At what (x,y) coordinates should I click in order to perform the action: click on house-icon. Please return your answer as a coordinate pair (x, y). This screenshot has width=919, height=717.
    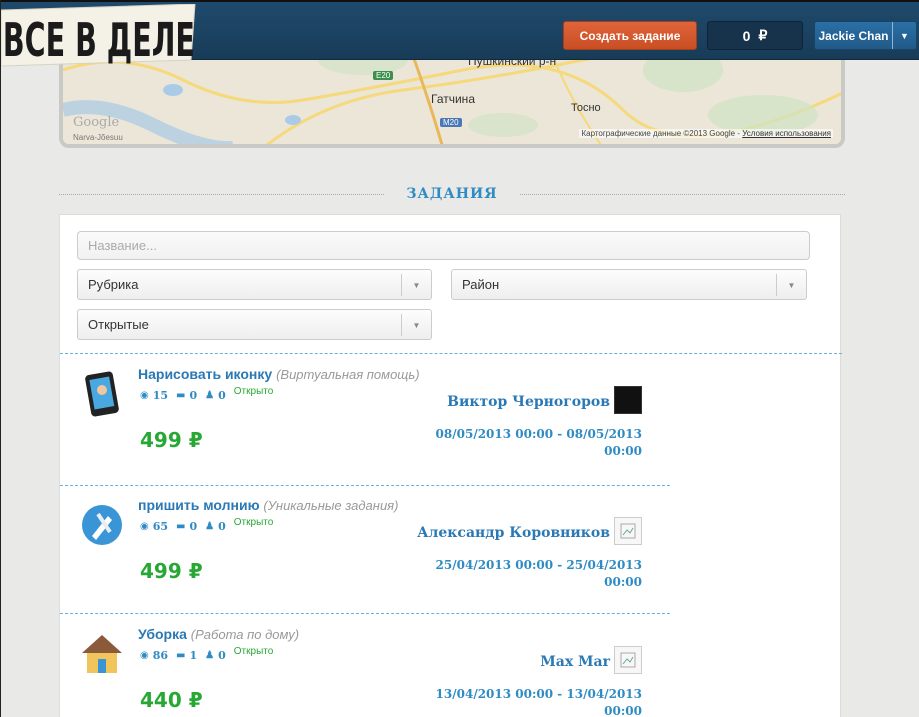
    Looking at the image, I should click on (102, 654).